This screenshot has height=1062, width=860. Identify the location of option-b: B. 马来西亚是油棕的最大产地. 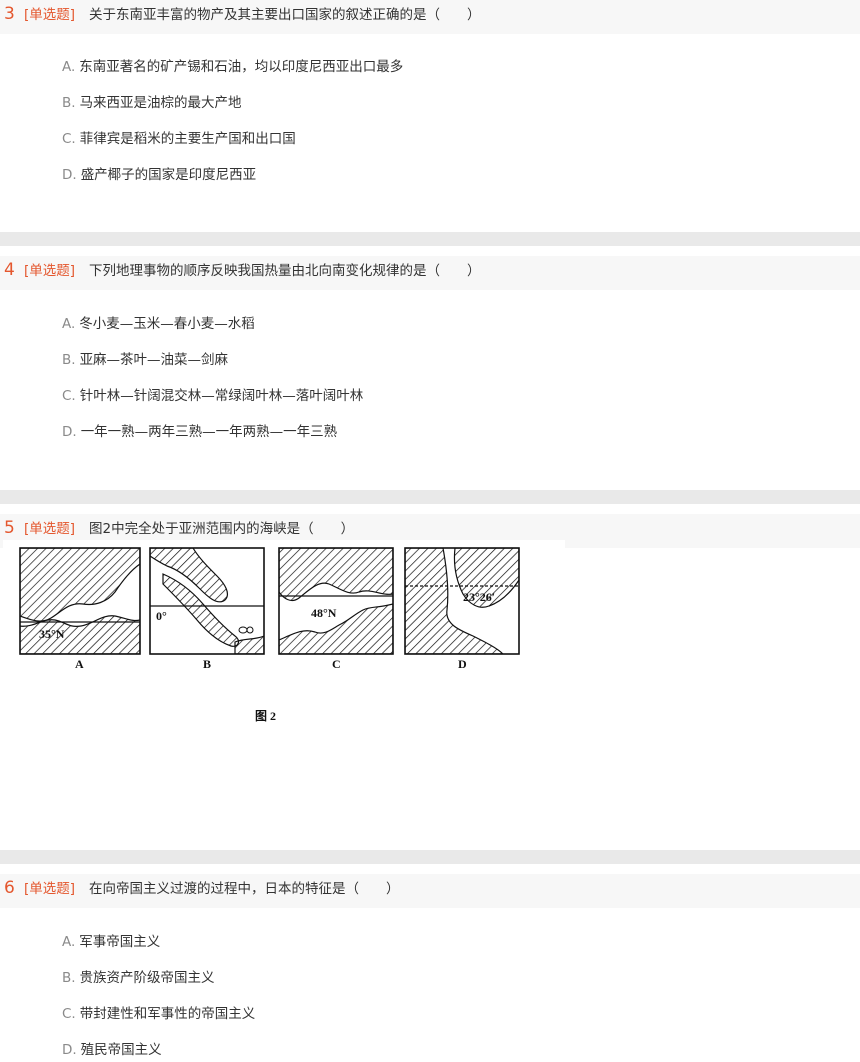
(152, 103).